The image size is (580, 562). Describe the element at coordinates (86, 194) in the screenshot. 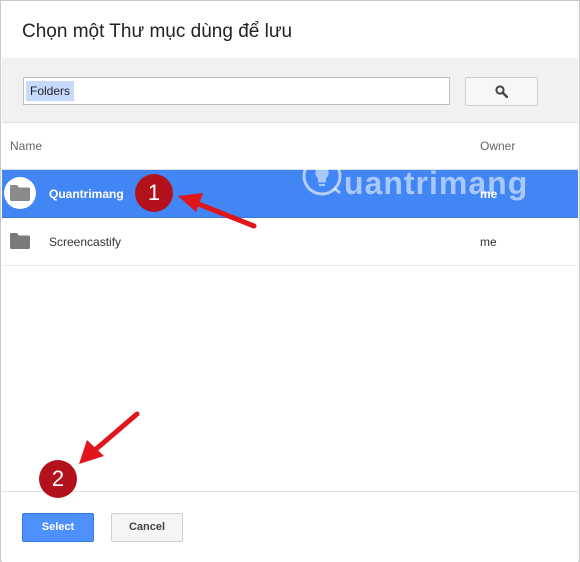

I see `folder-name: Quantrimang` at that location.